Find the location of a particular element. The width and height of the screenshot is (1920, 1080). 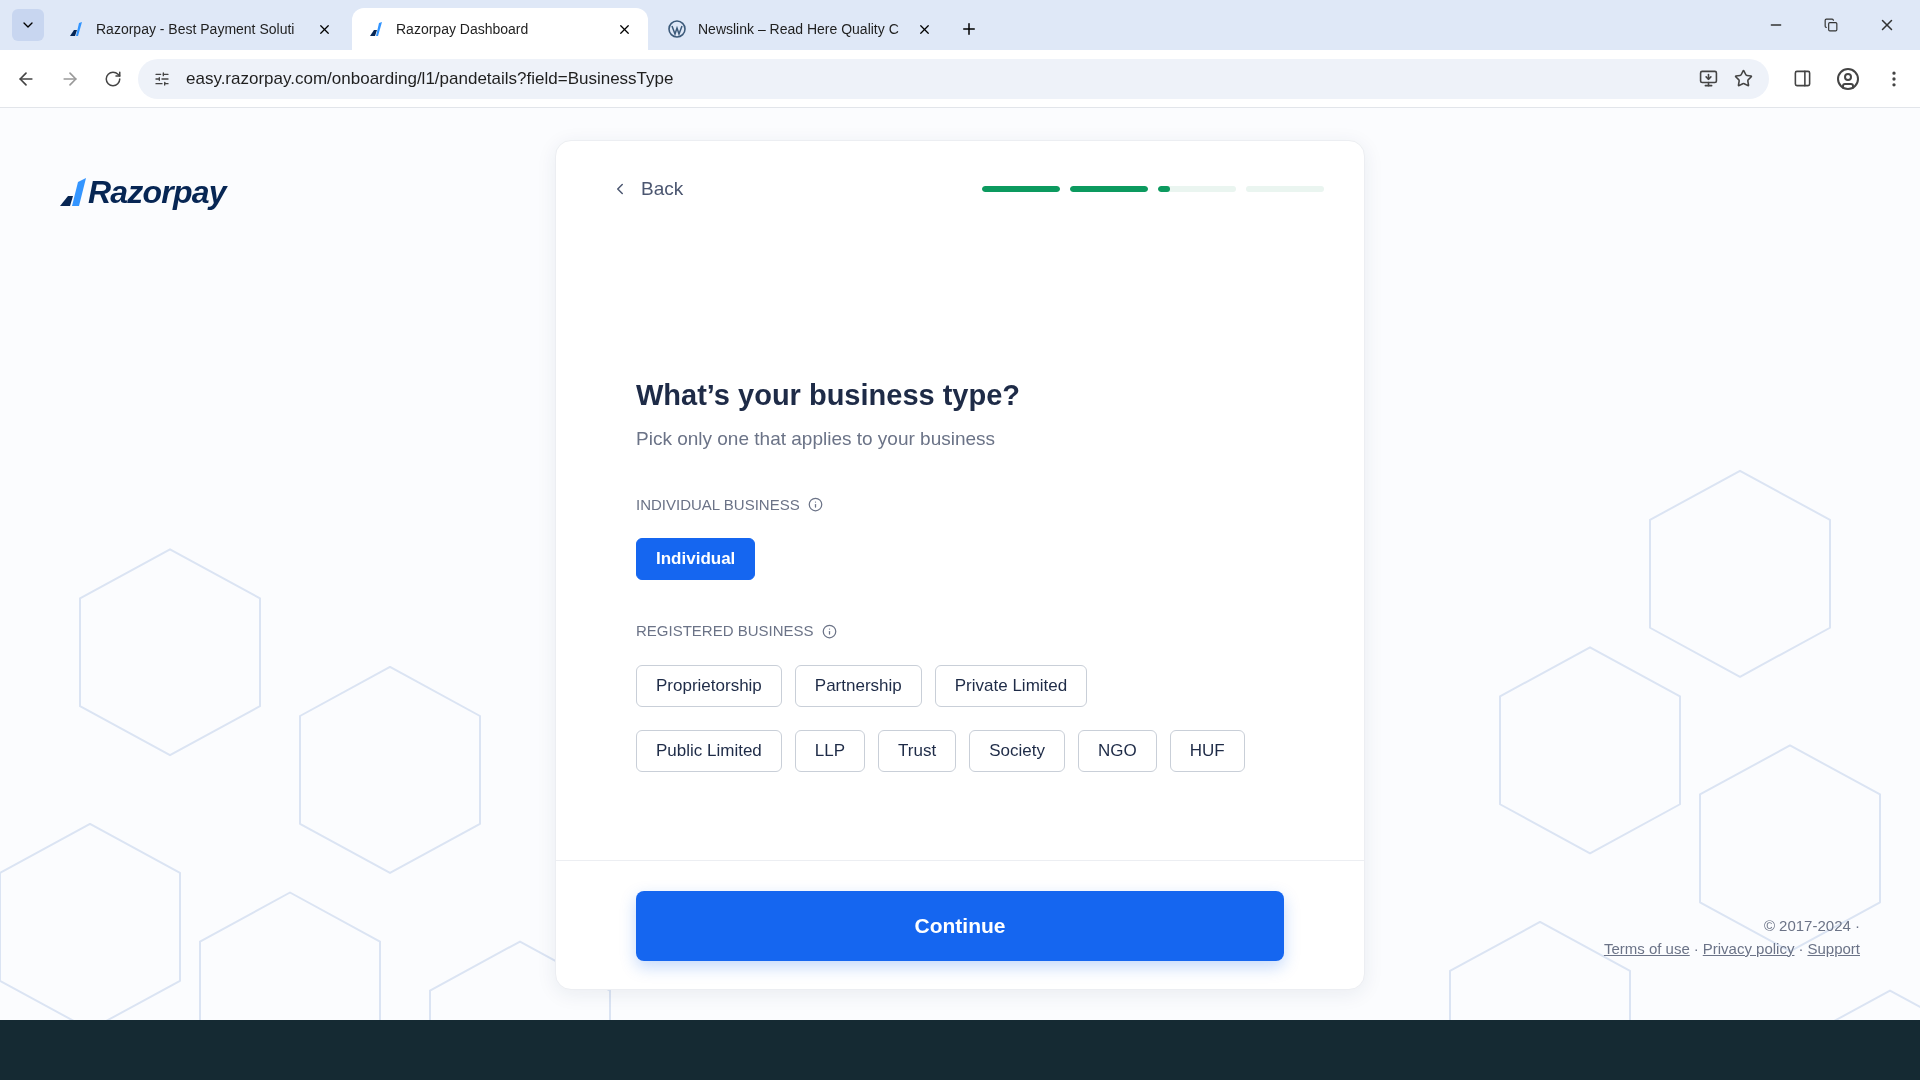

footer-link: Privacy policy is located at coordinates (1748, 948).